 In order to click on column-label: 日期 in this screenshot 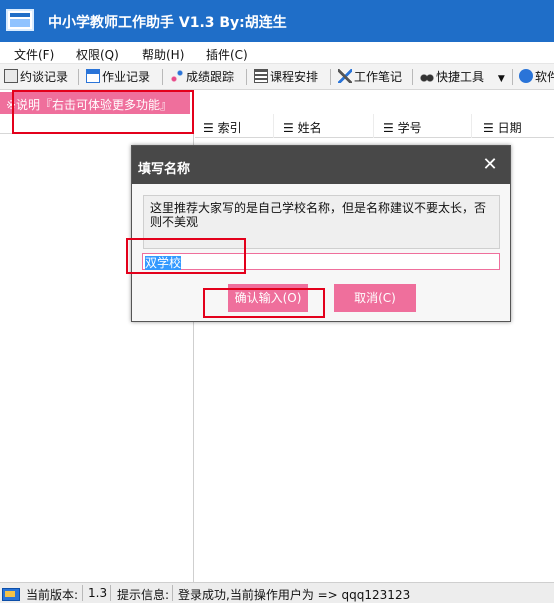, I will do `click(509, 128)`.